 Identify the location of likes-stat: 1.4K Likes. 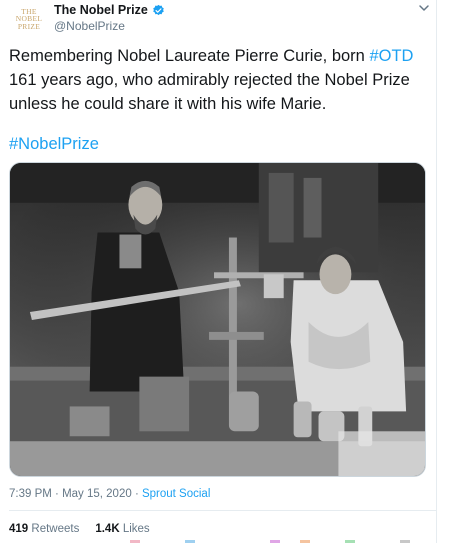
(122, 529).